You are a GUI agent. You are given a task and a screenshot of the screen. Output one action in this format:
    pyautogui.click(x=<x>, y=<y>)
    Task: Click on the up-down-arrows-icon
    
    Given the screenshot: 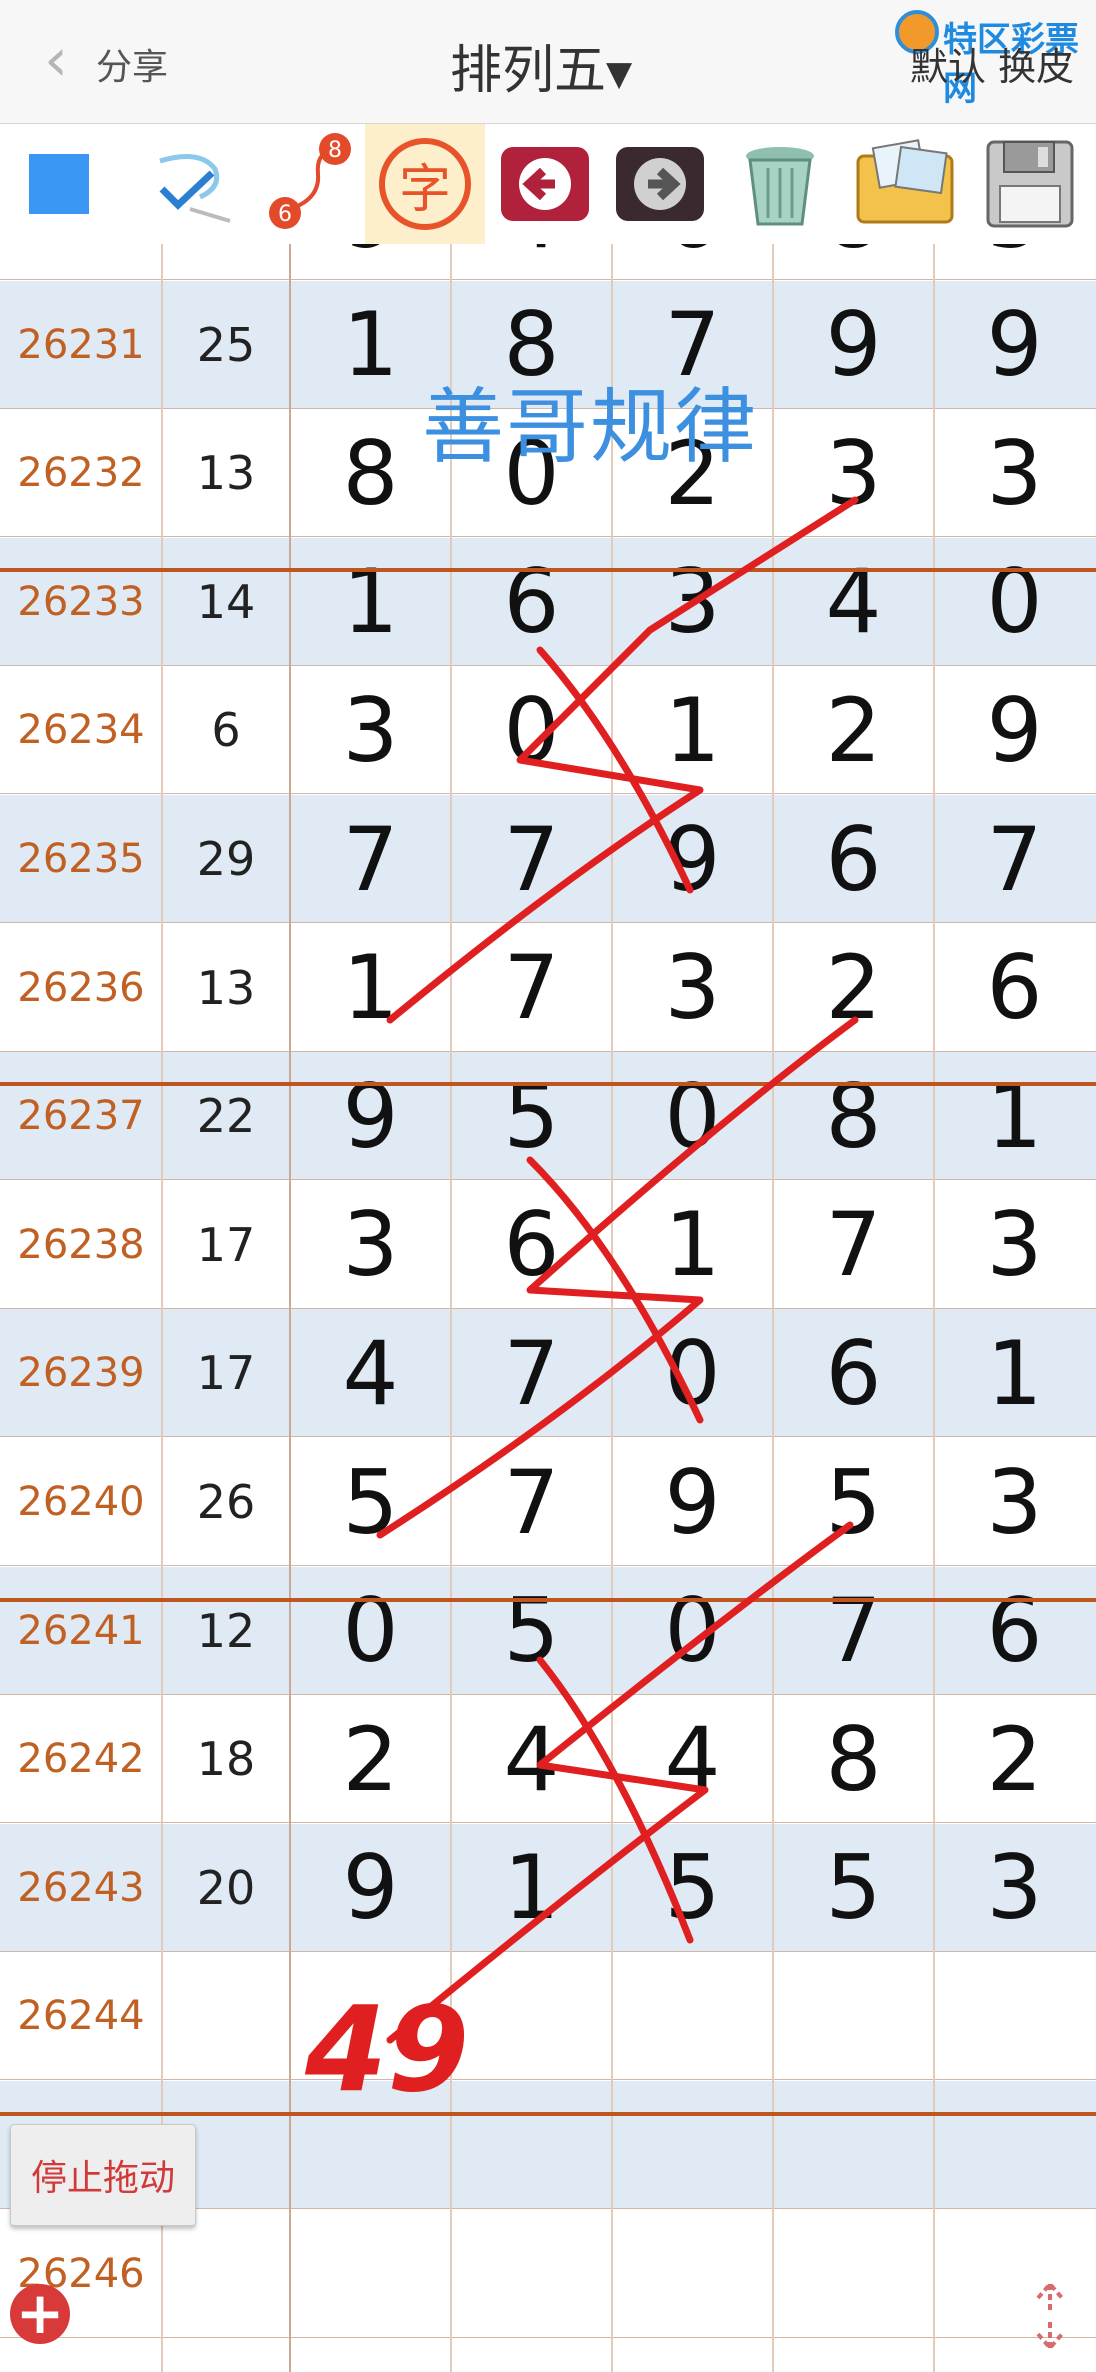 What is the action you would take?
    pyautogui.click(x=1050, y=2316)
    